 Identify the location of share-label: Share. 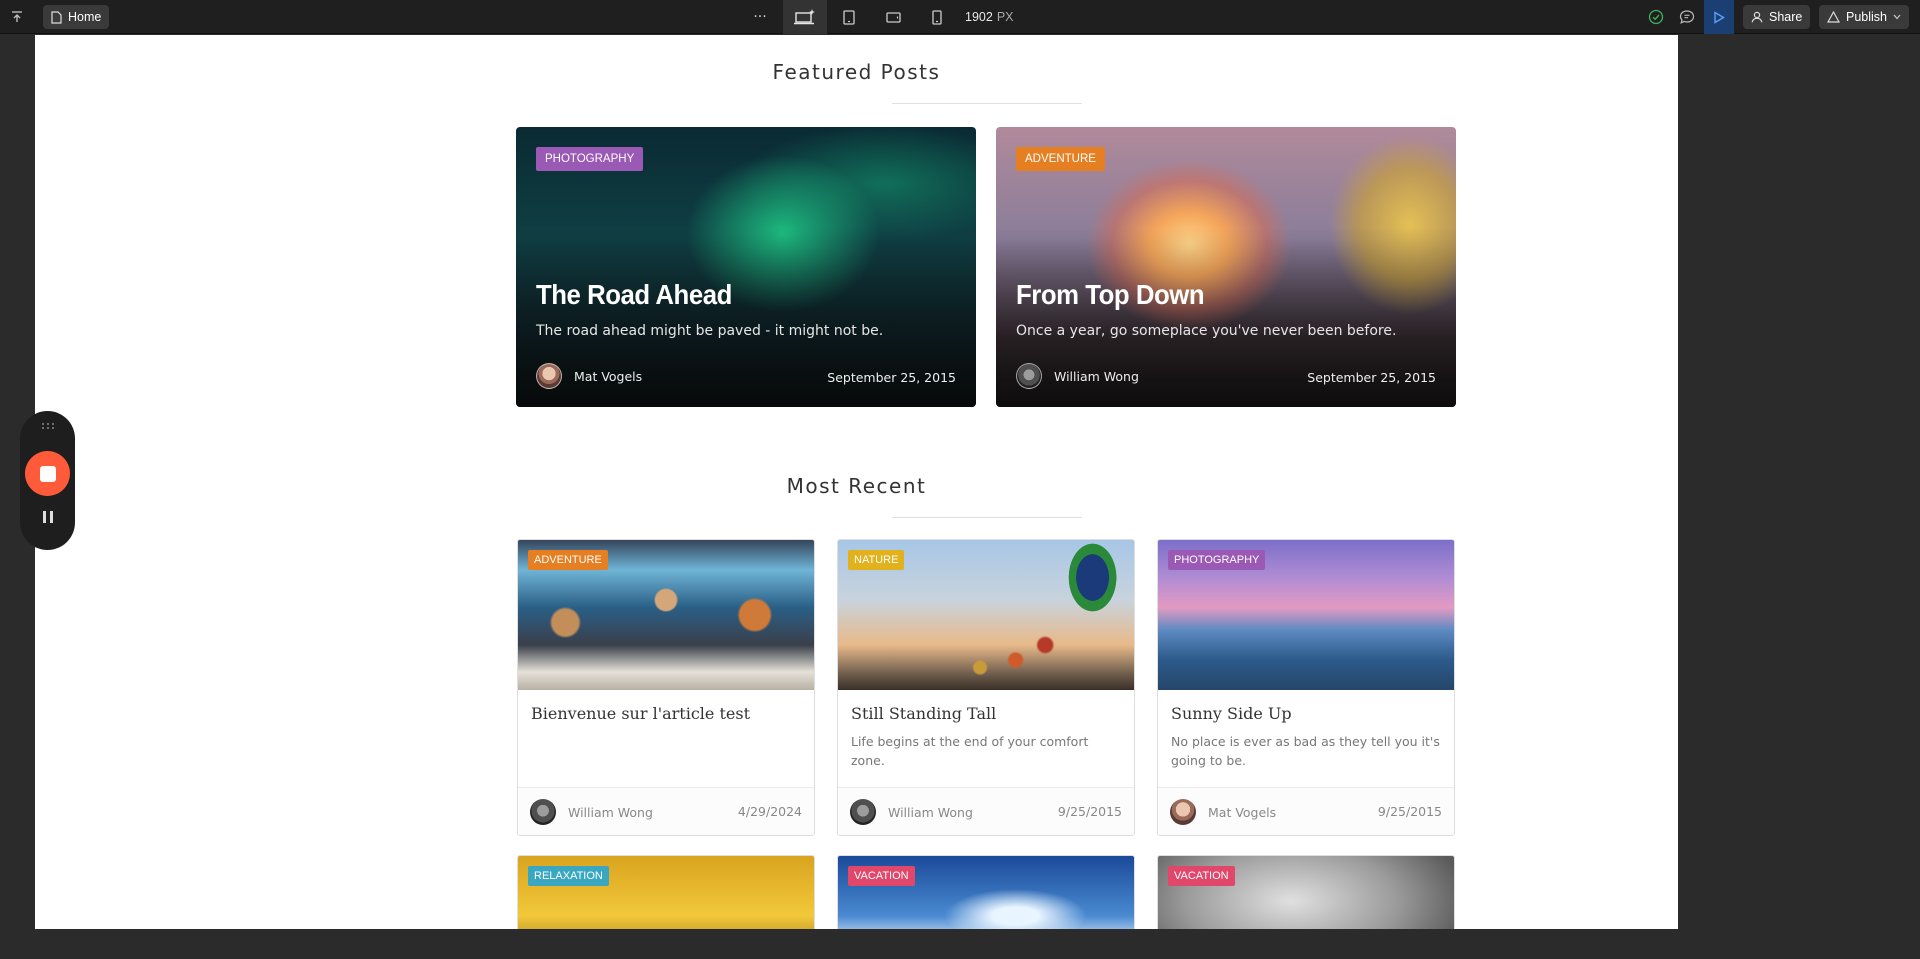
(1786, 17).